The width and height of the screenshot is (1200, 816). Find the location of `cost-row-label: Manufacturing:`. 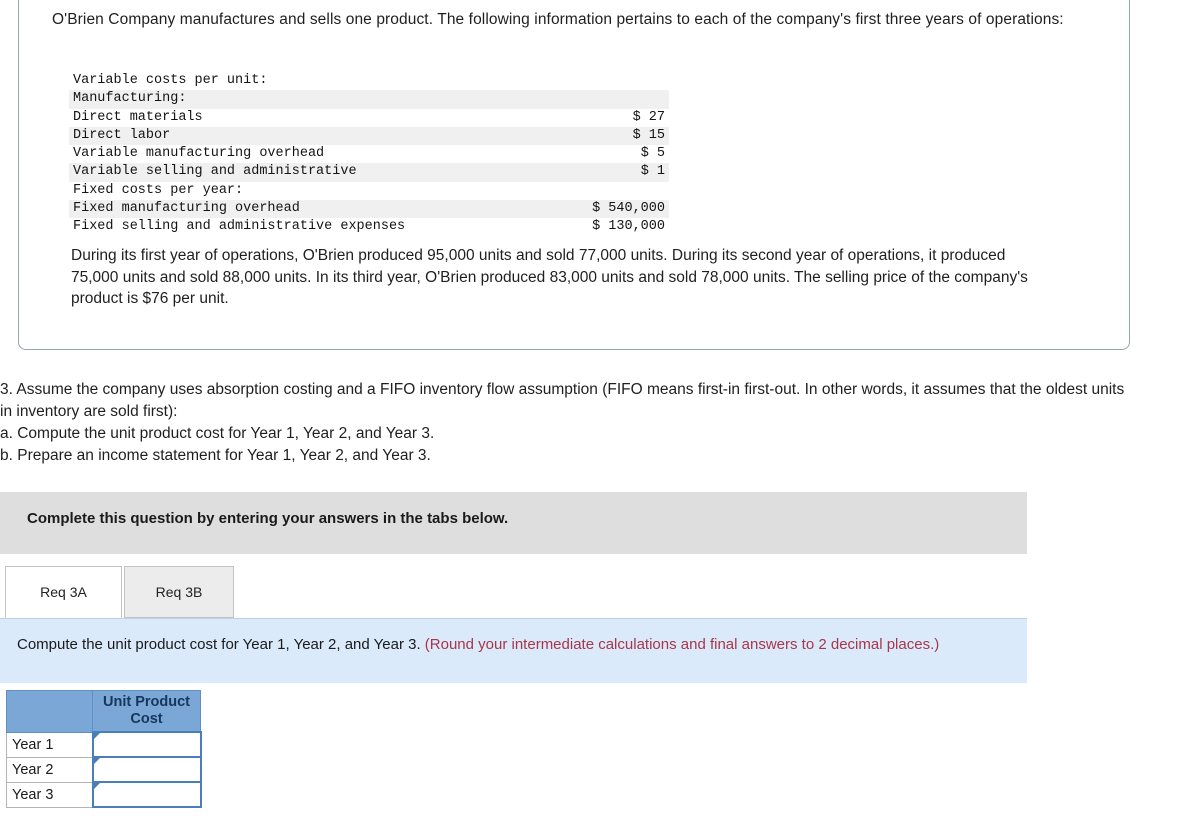

cost-row-label: Manufacturing: is located at coordinates (130, 99).